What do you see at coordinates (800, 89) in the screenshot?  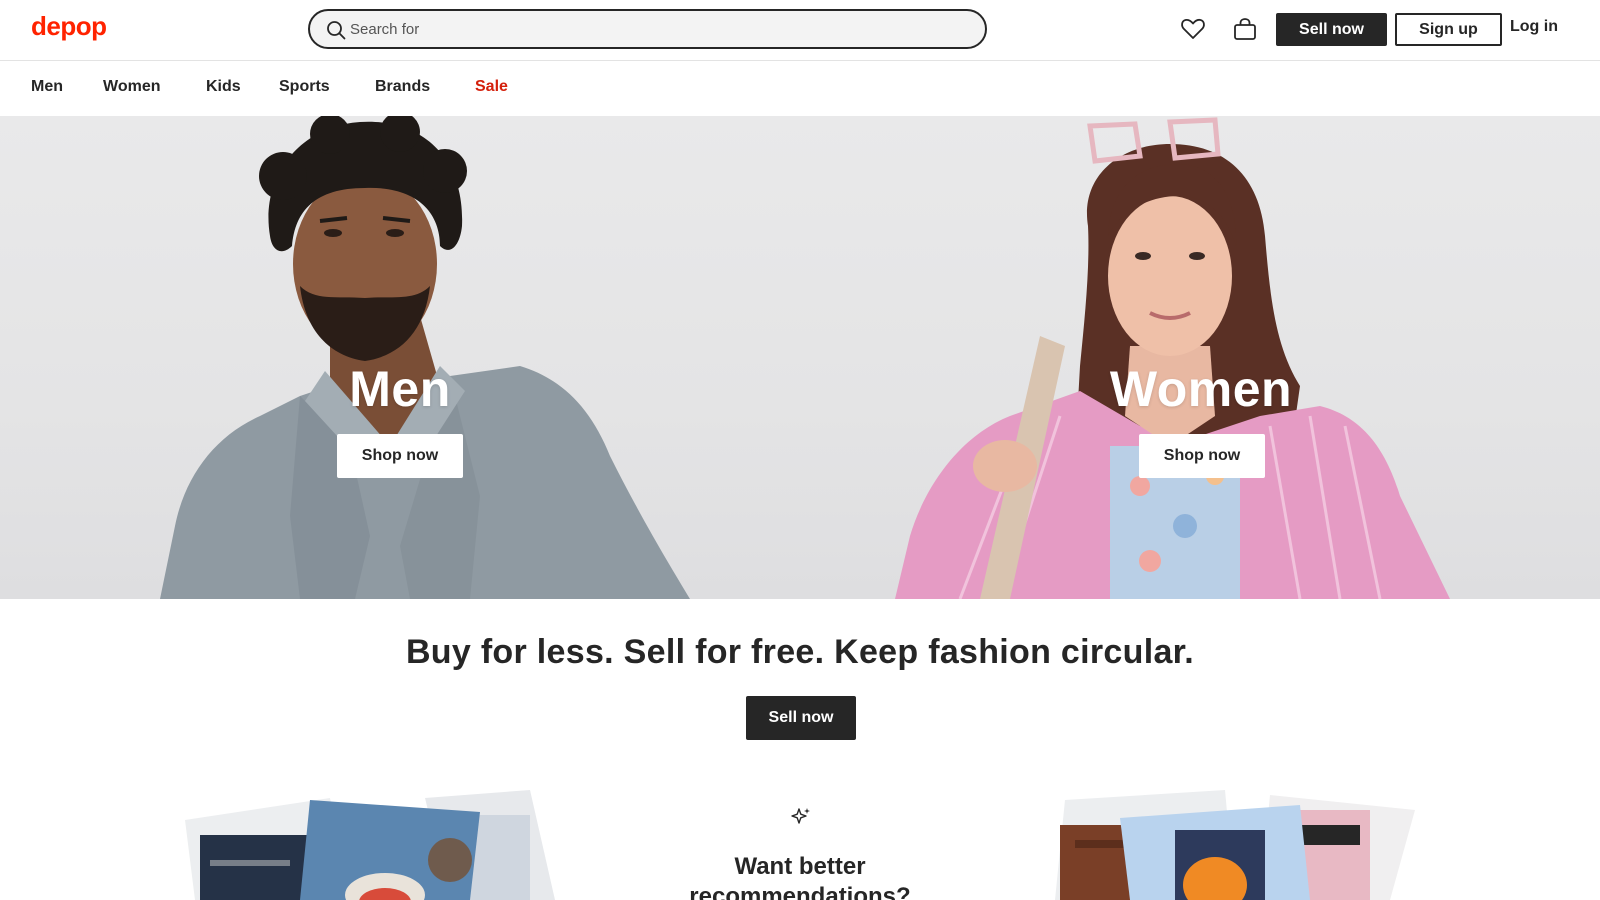 I see `category-nav: Men Women Kids Sports Brands Sale` at bounding box center [800, 89].